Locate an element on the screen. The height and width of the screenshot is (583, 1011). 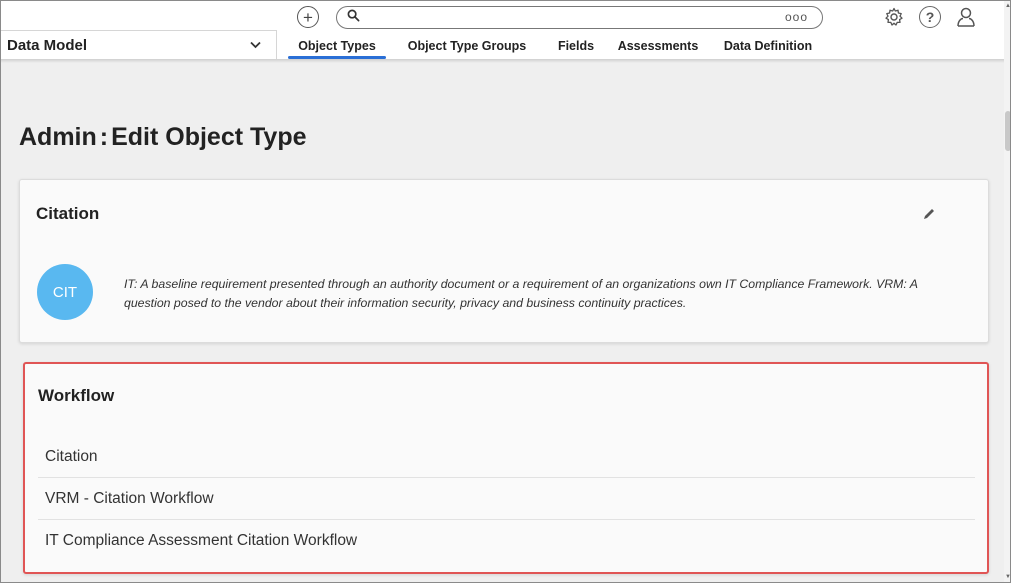
page-title: Admin: Edit Object Type is located at coordinates (163, 137).